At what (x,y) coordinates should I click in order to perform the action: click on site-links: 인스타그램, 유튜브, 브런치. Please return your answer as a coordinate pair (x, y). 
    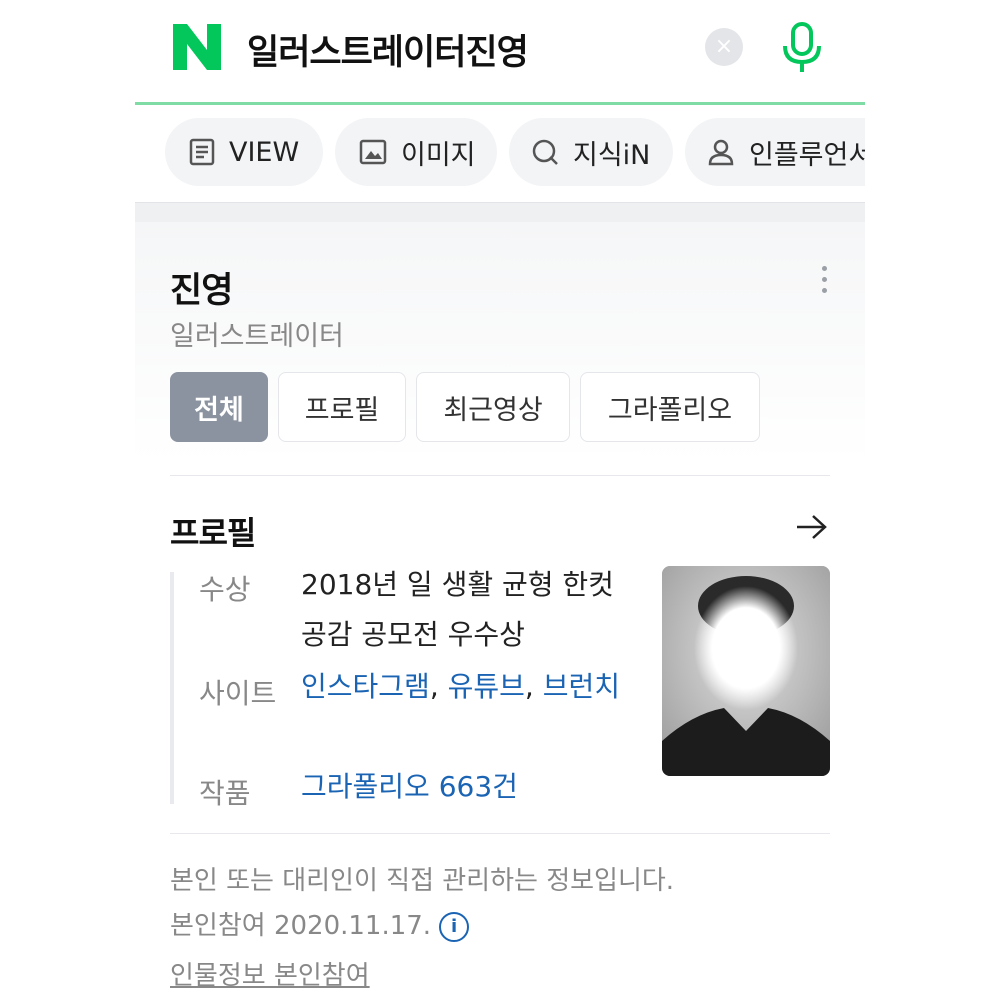
    Looking at the image, I should click on (460, 686).